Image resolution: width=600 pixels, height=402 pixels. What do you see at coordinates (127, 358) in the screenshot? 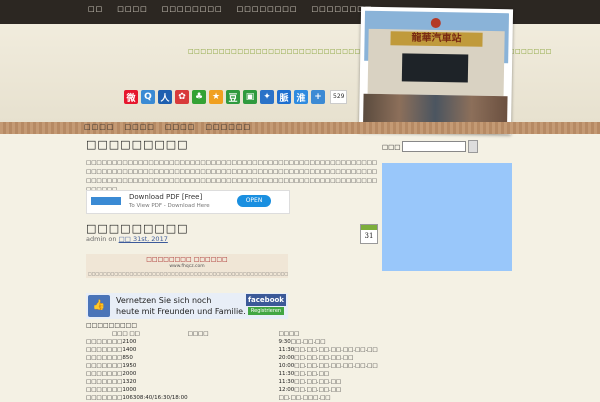
I see `schedule-cell: 850` at bounding box center [127, 358].